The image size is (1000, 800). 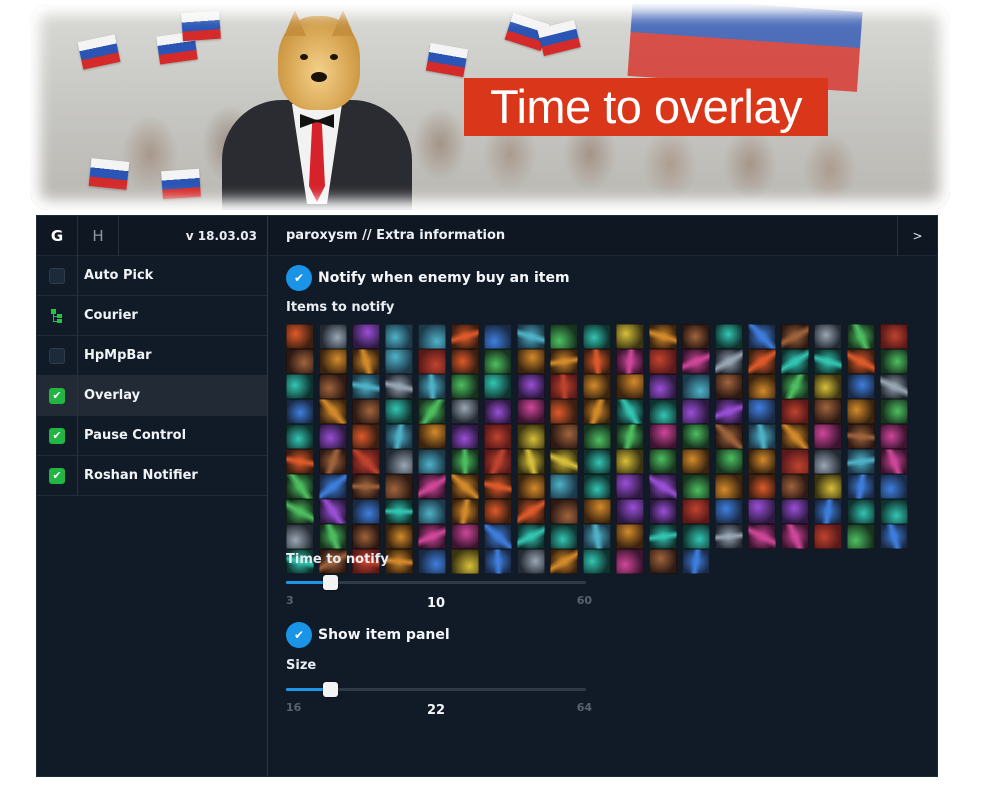 I want to click on checkbox-unchecked, so click(x=57, y=275).